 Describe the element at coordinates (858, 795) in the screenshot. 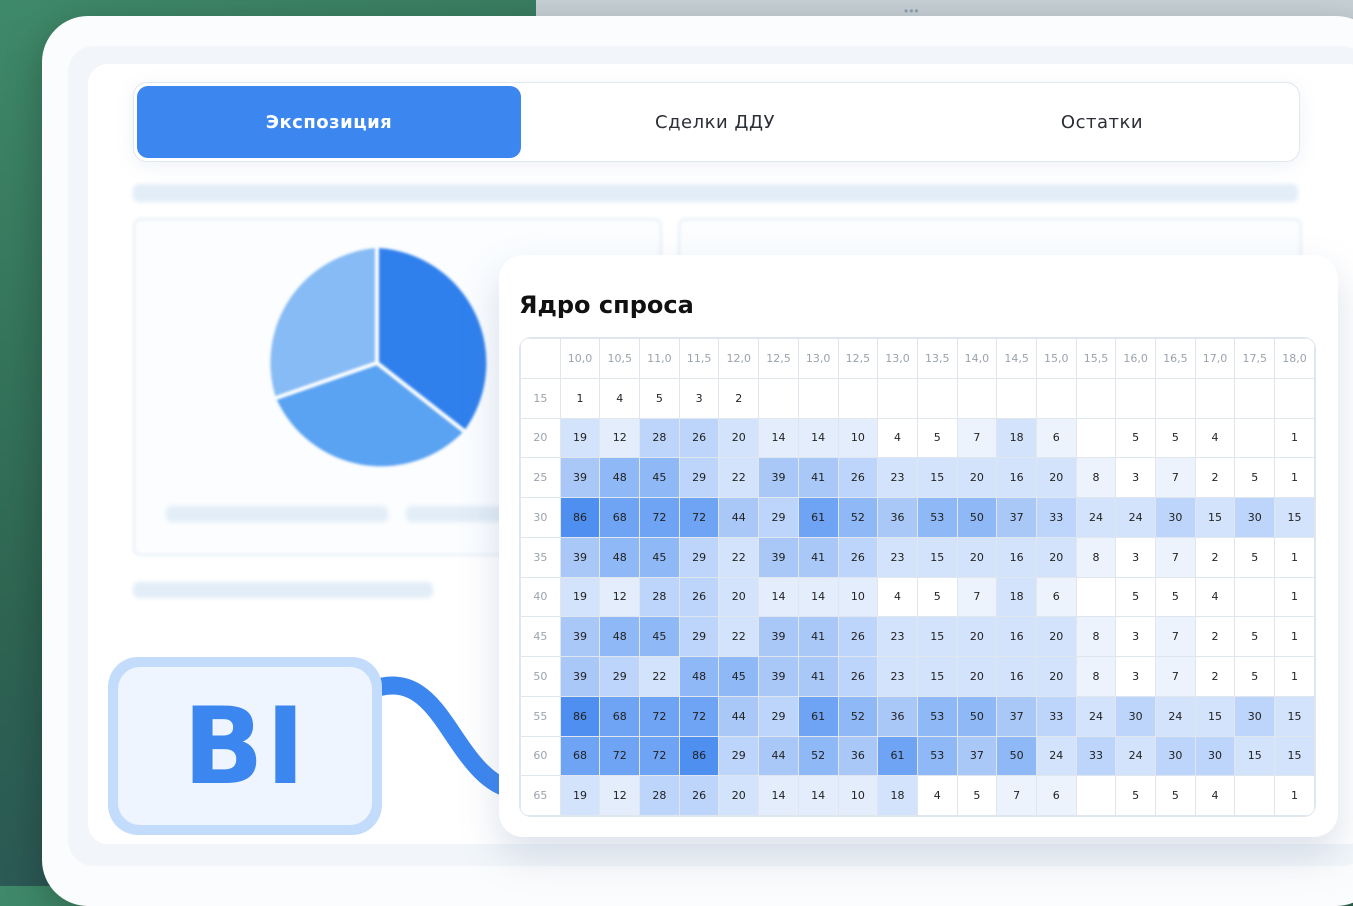

I see `heatmap-cell: 10` at that location.